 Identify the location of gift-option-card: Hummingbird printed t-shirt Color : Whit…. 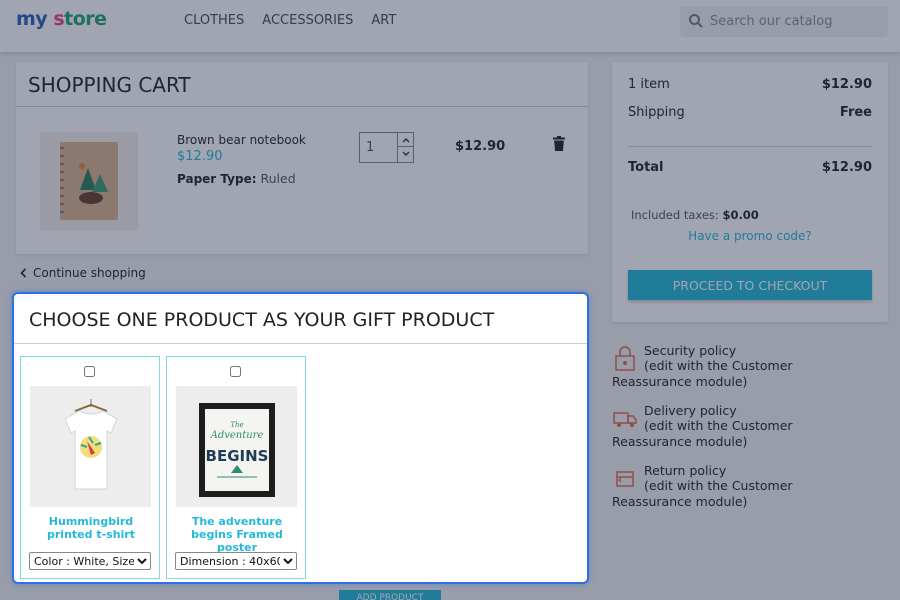
(90, 467).